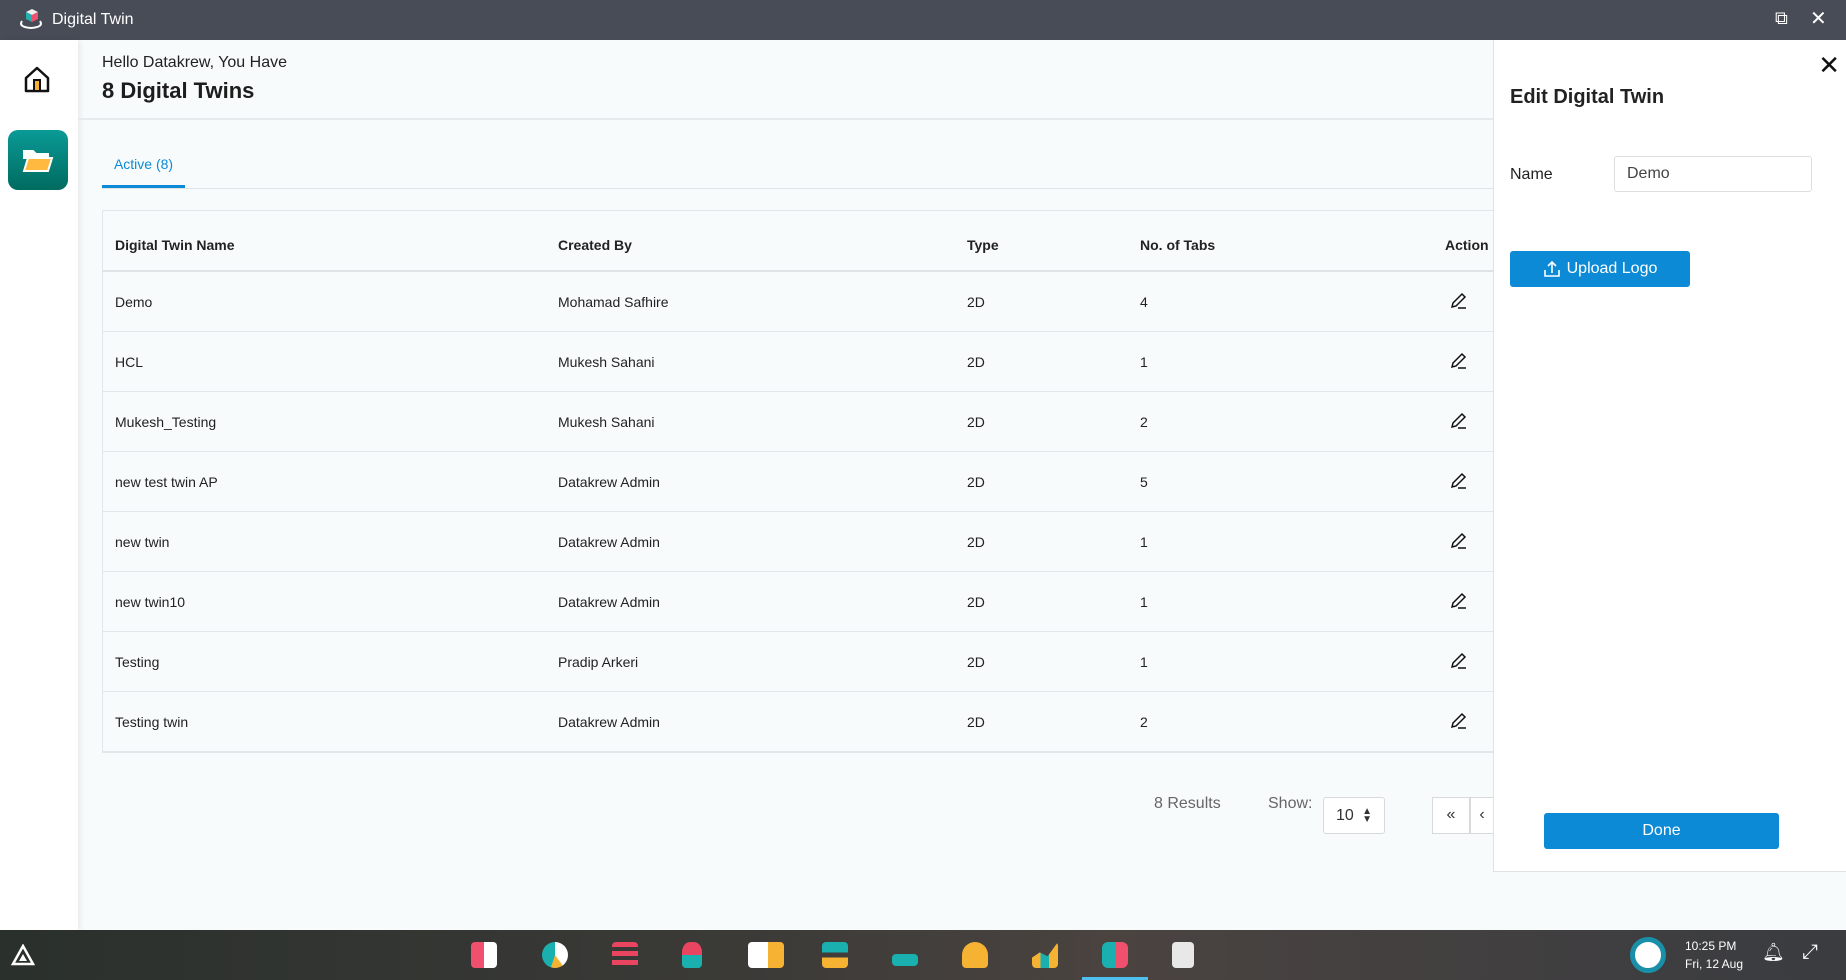 The width and height of the screenshot is (1846, 980). I want to click on router-app-icon, so click(905, 960).